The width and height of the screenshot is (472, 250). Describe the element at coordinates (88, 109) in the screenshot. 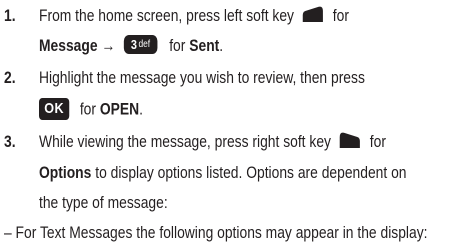

I see `step-2-for: for` at that location.